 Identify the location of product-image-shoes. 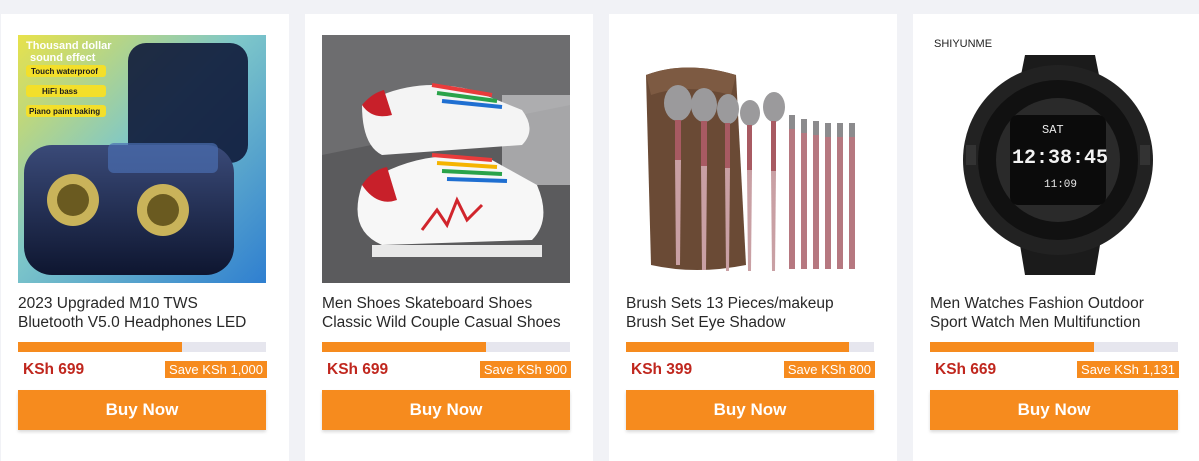
(446, 159).